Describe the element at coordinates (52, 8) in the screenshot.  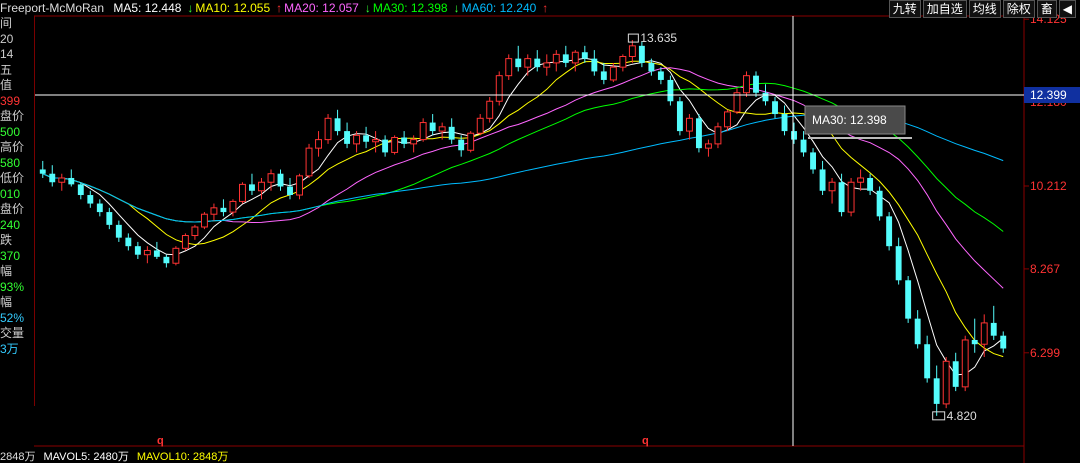
I see `stock-name: Freeport-McMoRan` at that location.